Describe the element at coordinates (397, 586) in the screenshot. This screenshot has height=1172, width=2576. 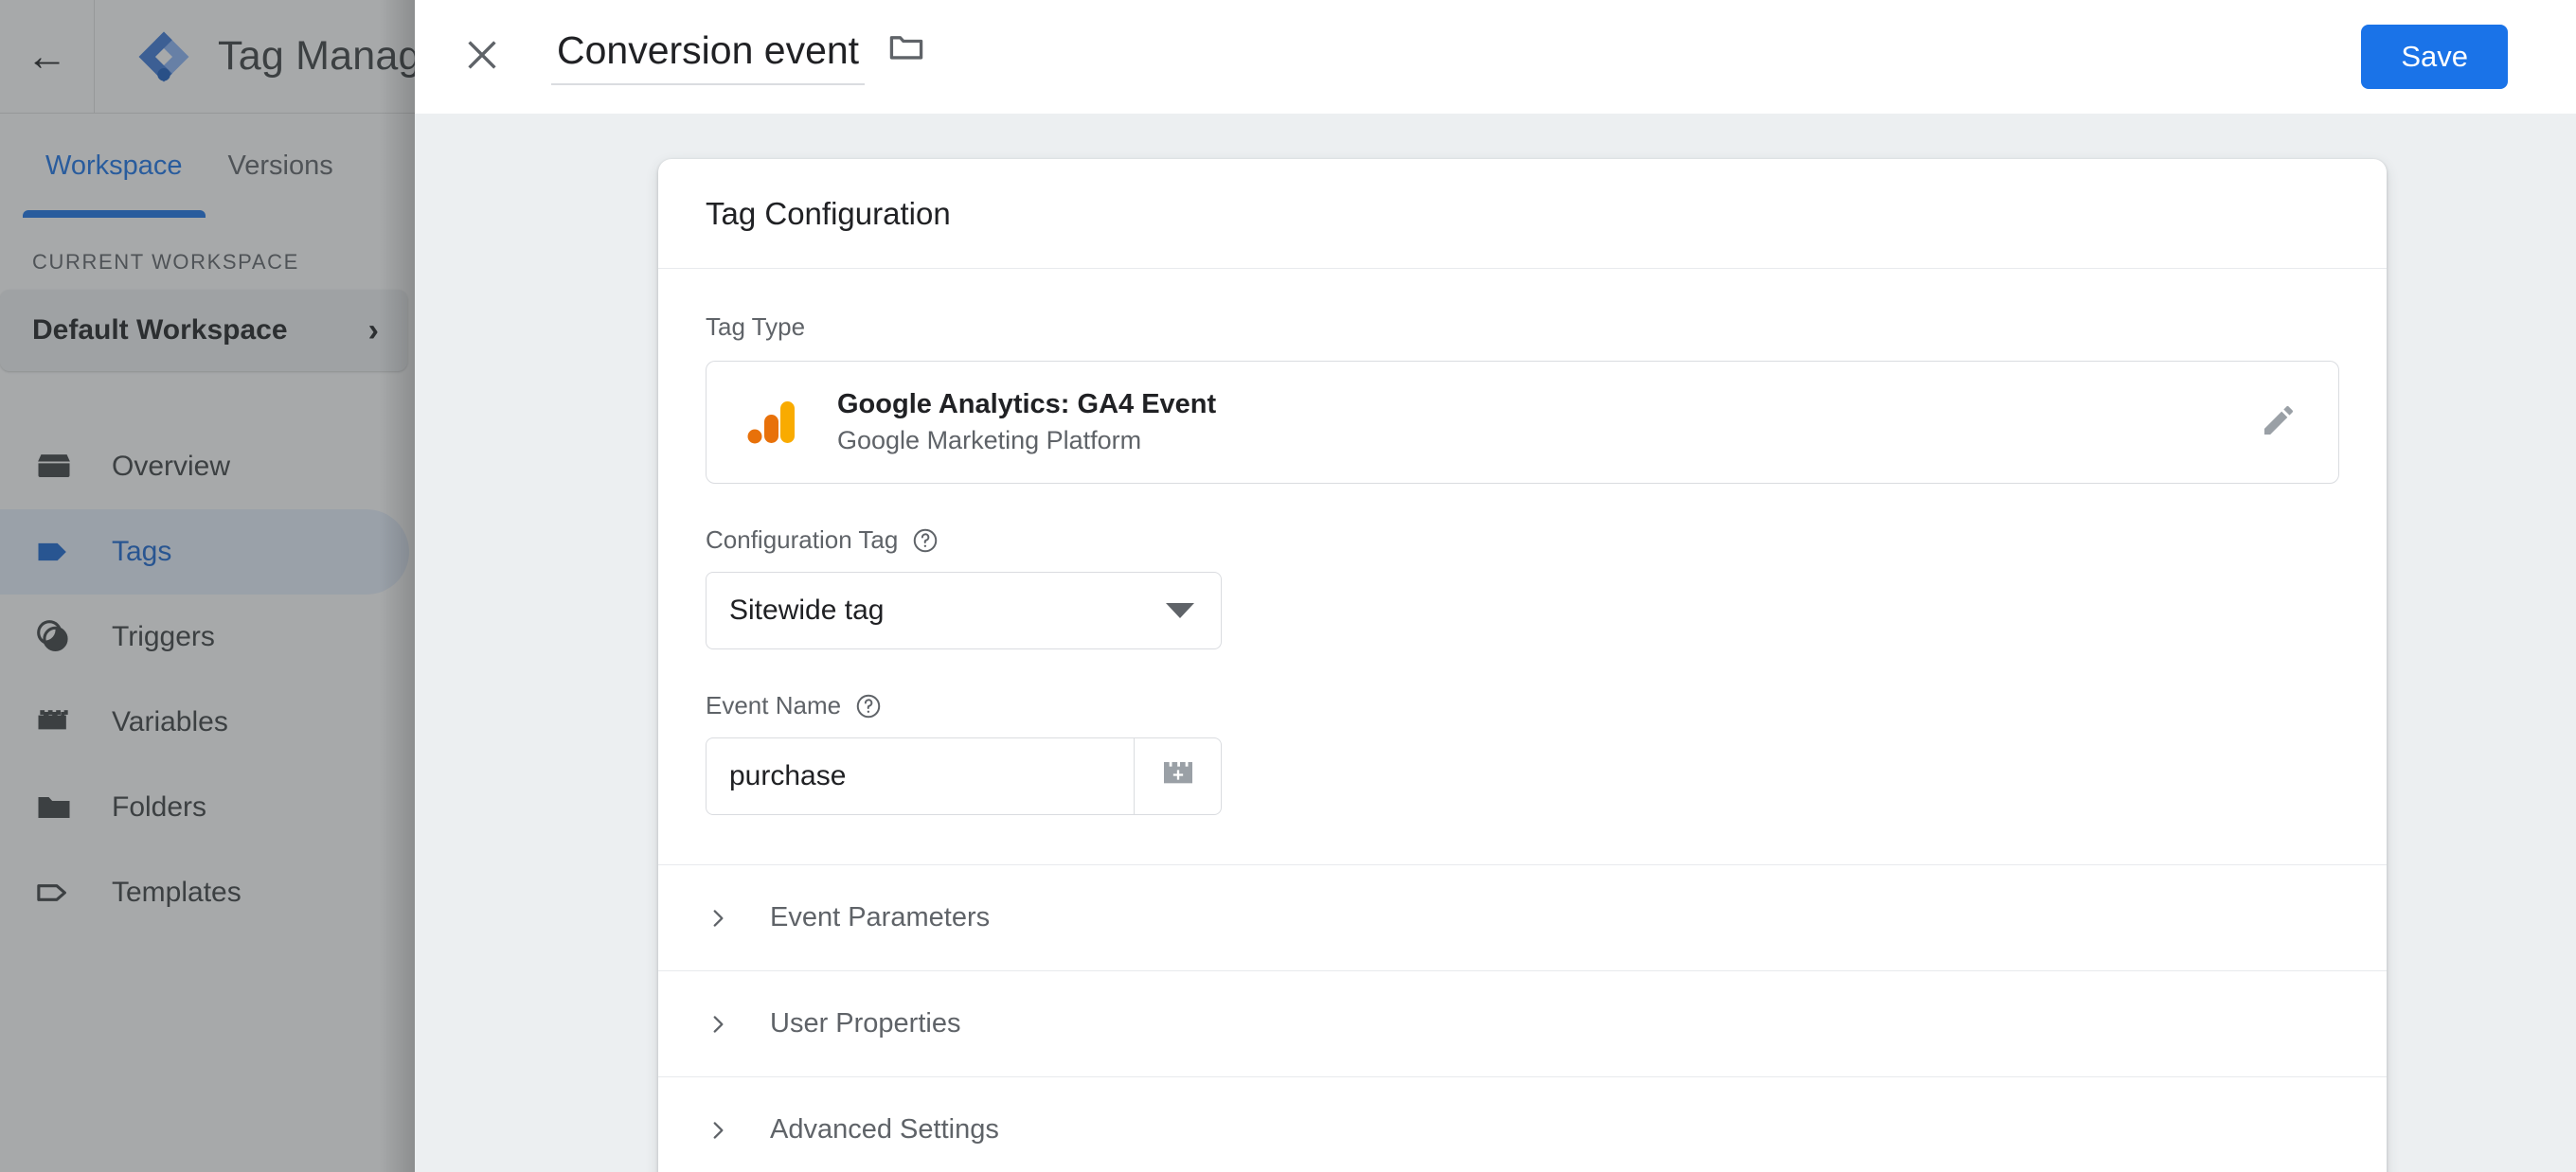
I see `scrim-edge-shadow` at that location.